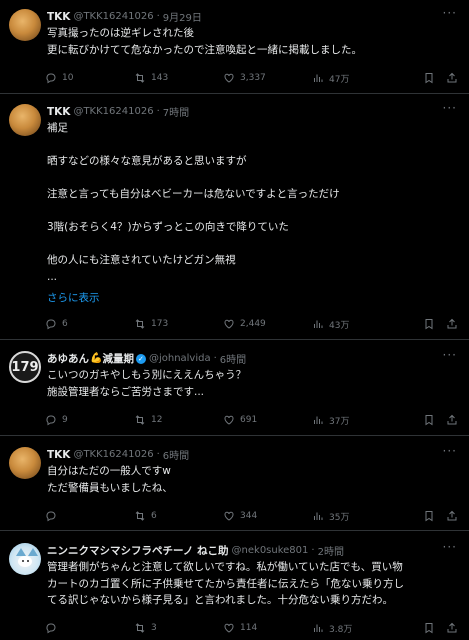  Describe the element at coordinates (332, 628) in the screenshot. I see `views-button: 3.8万` at that location.